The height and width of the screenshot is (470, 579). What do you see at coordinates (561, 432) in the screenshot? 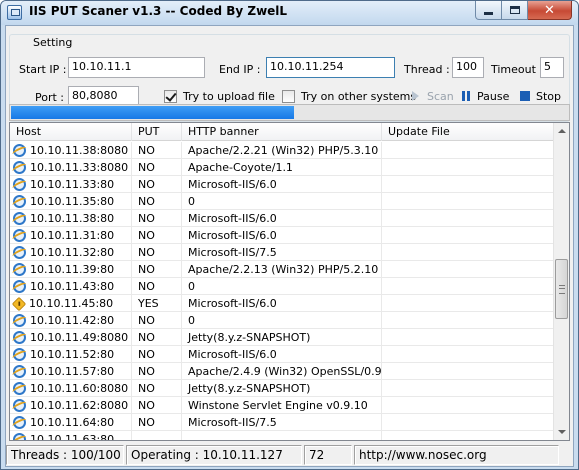
I see `scroll-down-arrow-icon` at bounding box center [561, 432].